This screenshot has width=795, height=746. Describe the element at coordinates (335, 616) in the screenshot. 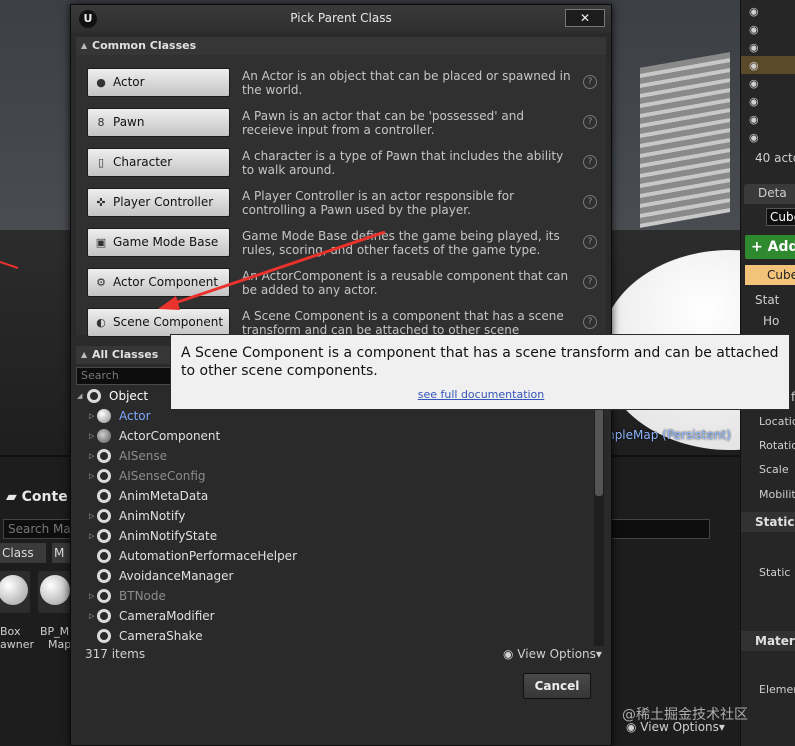

I see `tree-row: ▷ CameraModifier` at that location.